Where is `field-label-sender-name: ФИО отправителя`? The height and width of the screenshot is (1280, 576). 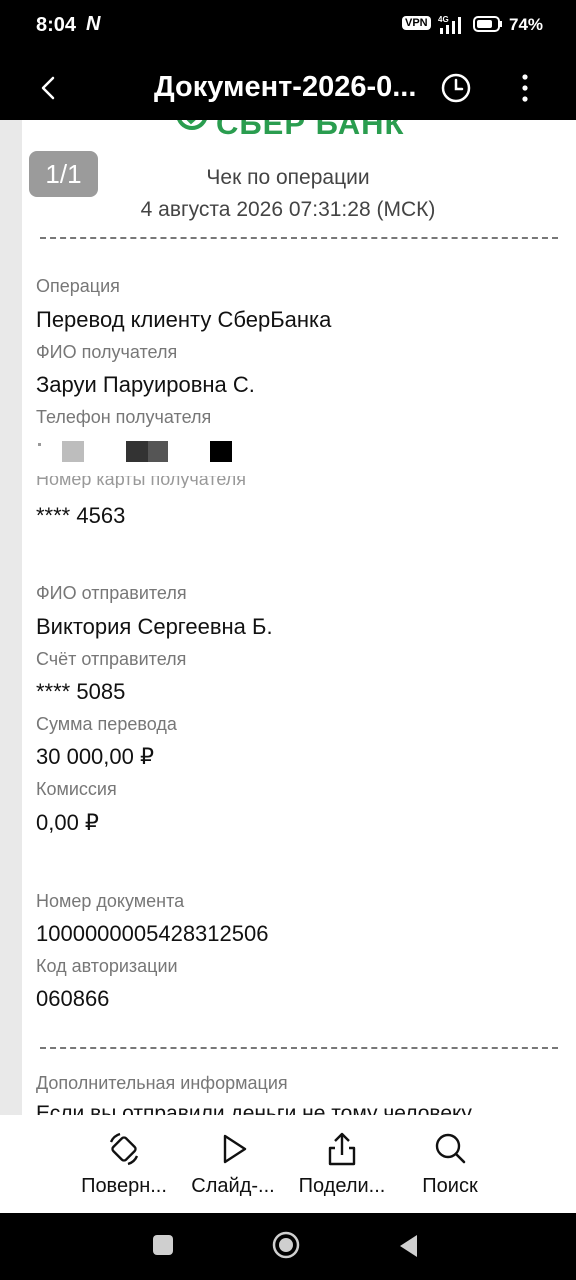
field-label-sender-name: ФИО отправителя is located at coordinates (111, 593).